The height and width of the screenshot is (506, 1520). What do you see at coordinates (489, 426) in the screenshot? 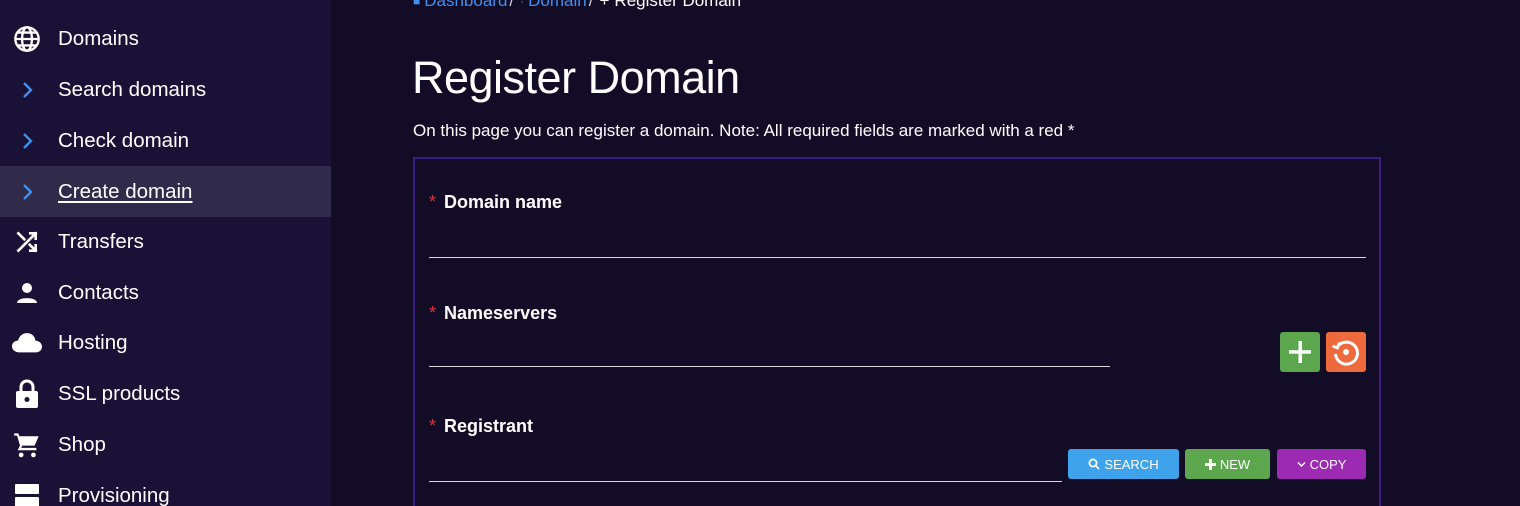
I see `registrant-label-text: Registrant` at bounding box center [489, 426].